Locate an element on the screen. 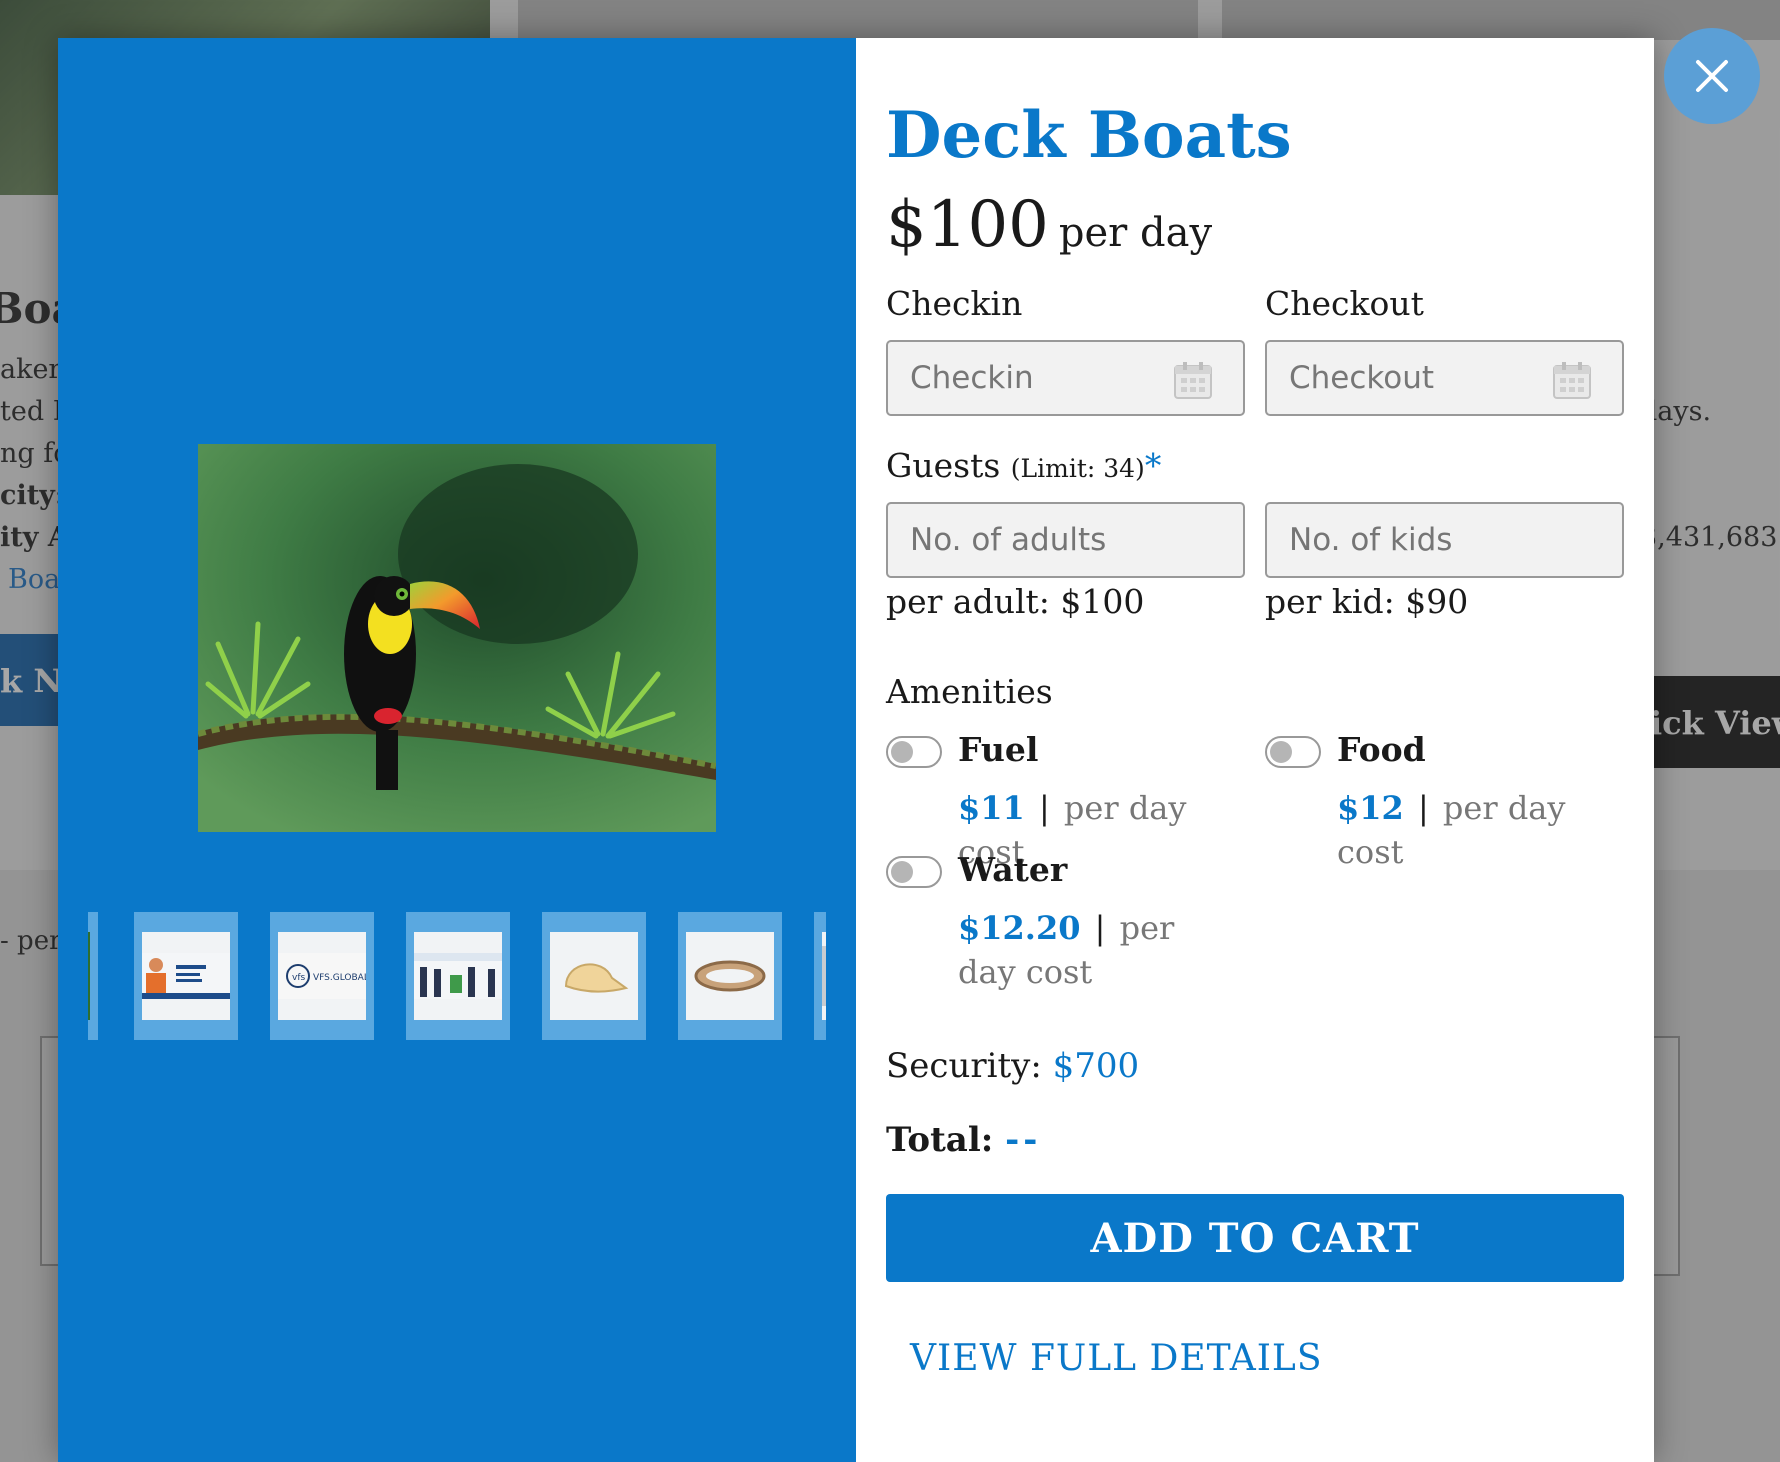 The height and width of the screenshot is (1462, 1780). guests-label: Guests (Limit: 34)* is located at coordinates (1024, 465).